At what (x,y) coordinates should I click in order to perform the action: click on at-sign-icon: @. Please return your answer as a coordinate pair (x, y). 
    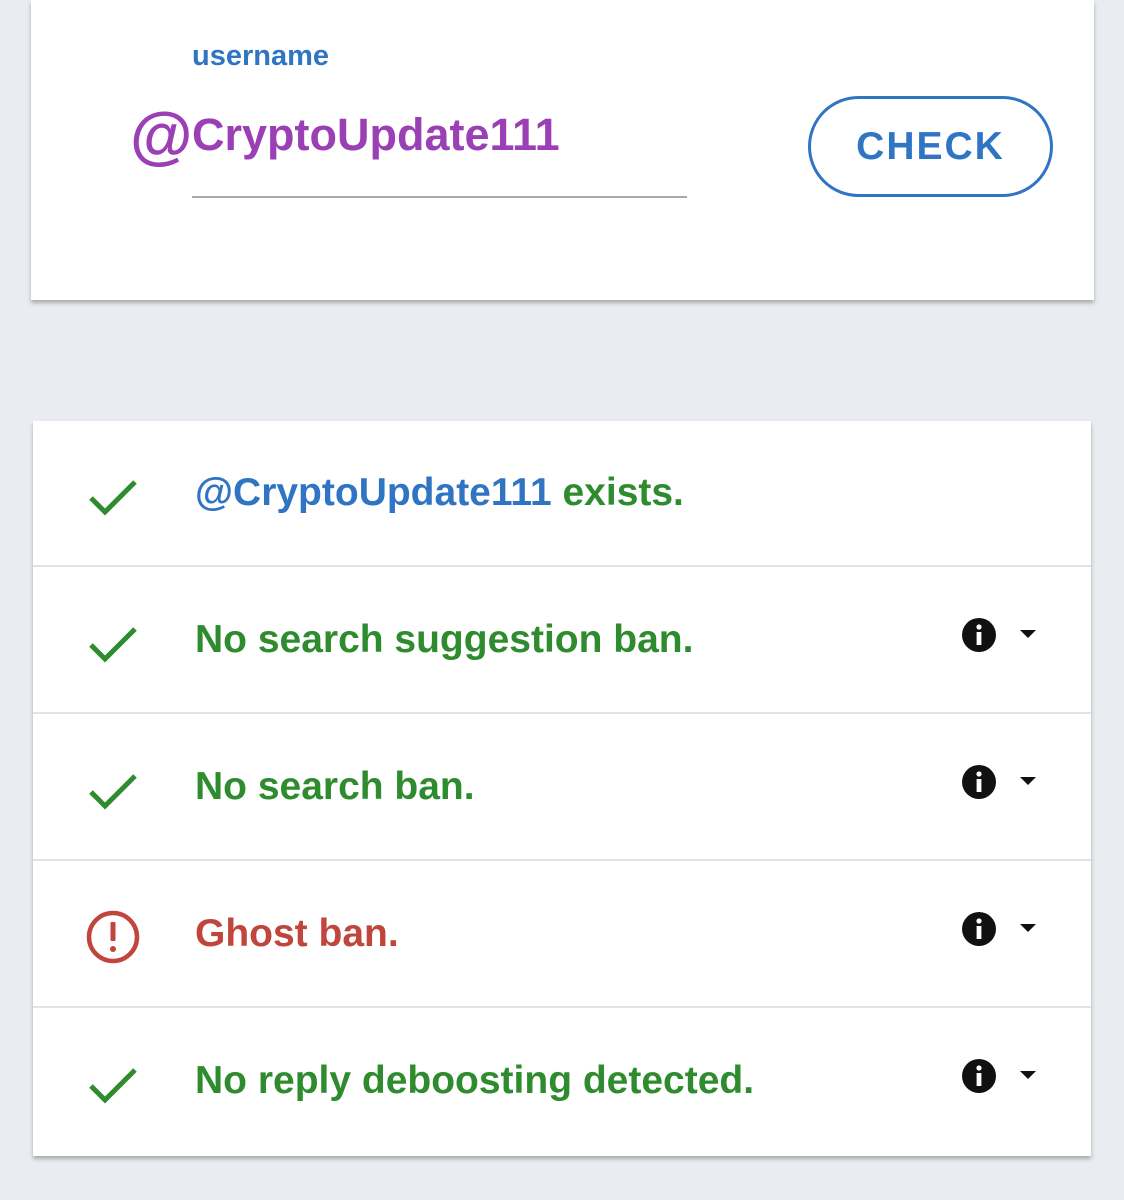
    Looking at the image, I should click on (160, 136).